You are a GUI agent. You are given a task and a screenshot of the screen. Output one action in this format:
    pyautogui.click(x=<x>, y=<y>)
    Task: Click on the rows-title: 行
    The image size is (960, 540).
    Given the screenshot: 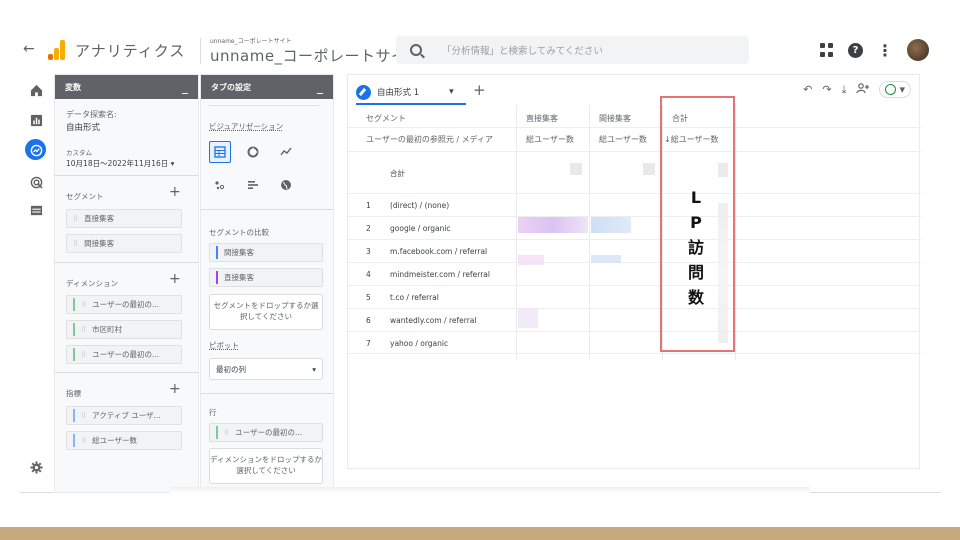 What is the action you would take?
    pyautogui.click(x=213, y=412)
    